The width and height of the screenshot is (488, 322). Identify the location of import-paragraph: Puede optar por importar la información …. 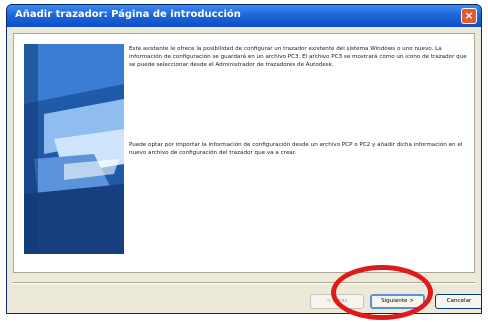
(296, 149).